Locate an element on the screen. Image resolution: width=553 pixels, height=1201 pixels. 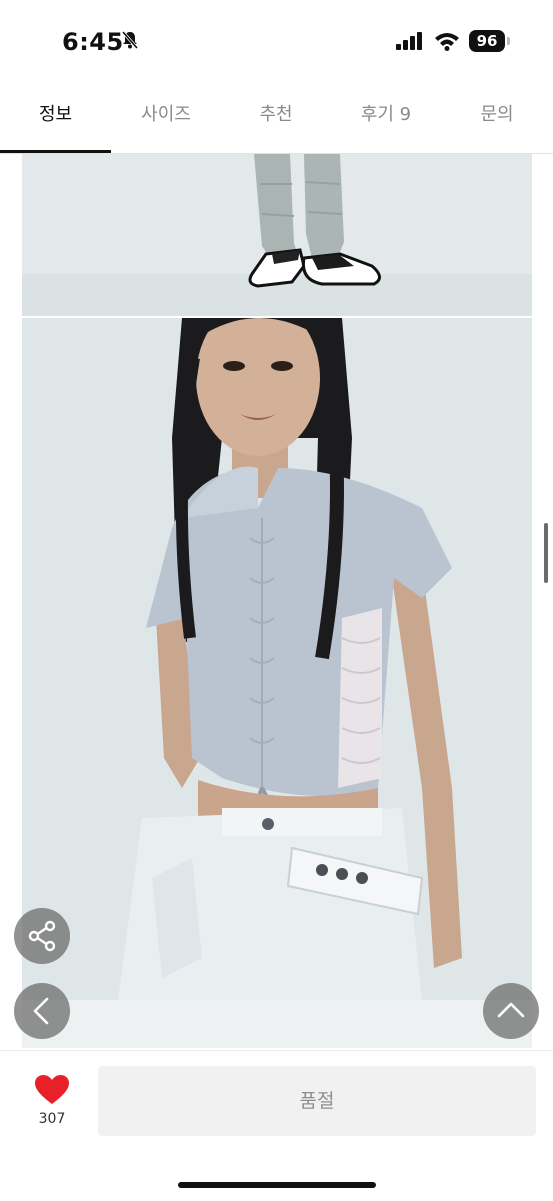
share-icon is located at coordinates (42, 936).